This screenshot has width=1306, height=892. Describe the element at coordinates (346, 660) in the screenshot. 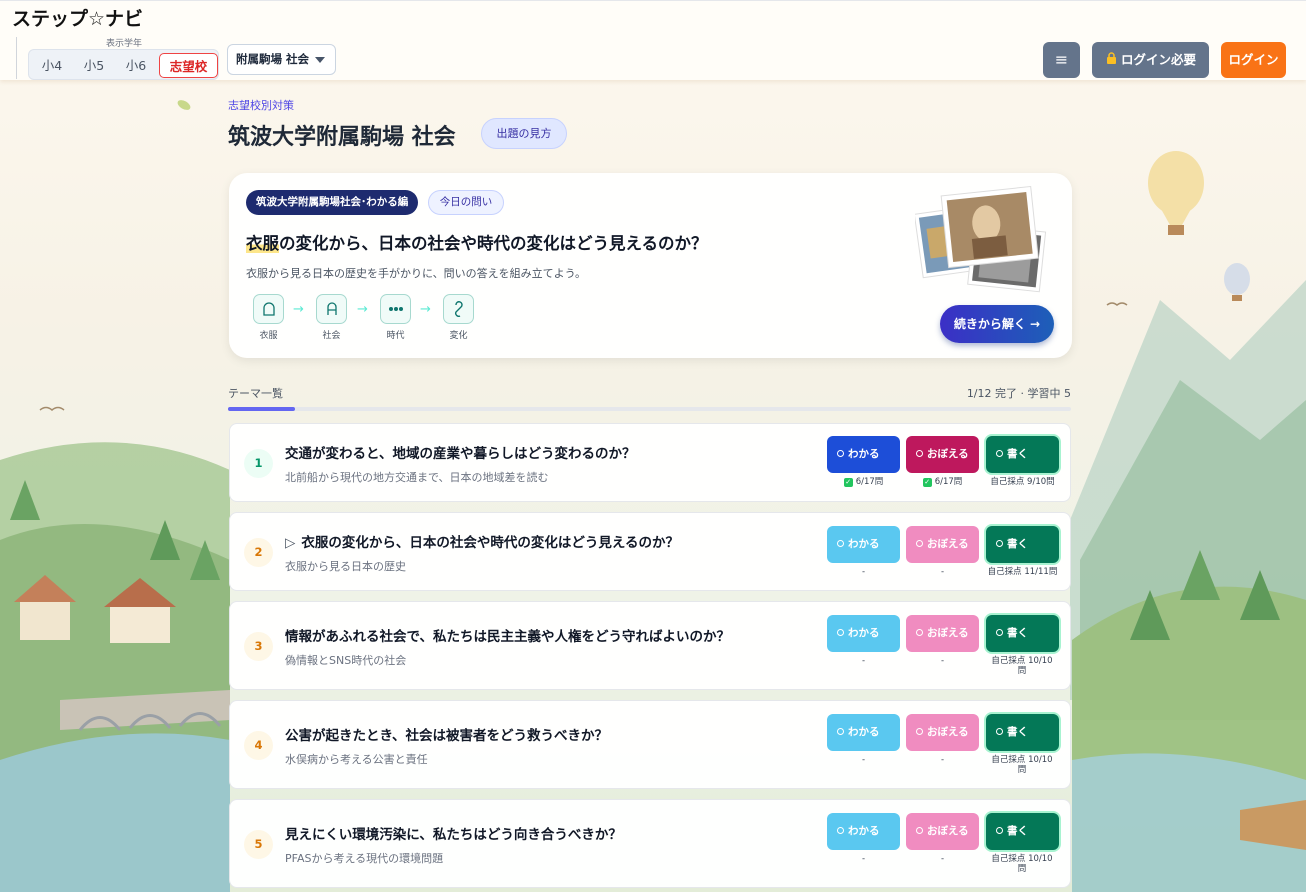

I see `theme-subtitle: 偽情報とSNS時代の社会` at that location.